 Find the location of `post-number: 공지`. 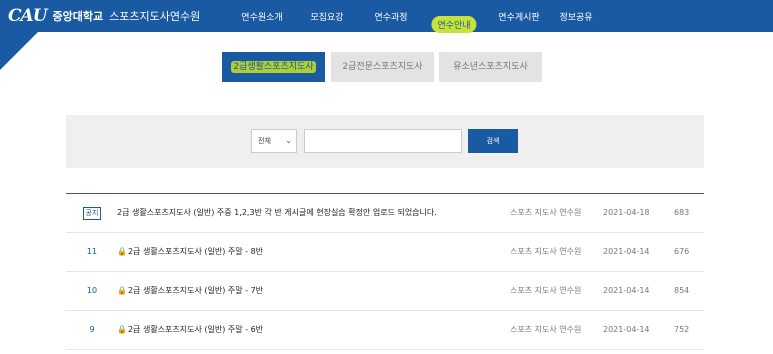

post-number: 공지 is located at coordinates (92, 213).